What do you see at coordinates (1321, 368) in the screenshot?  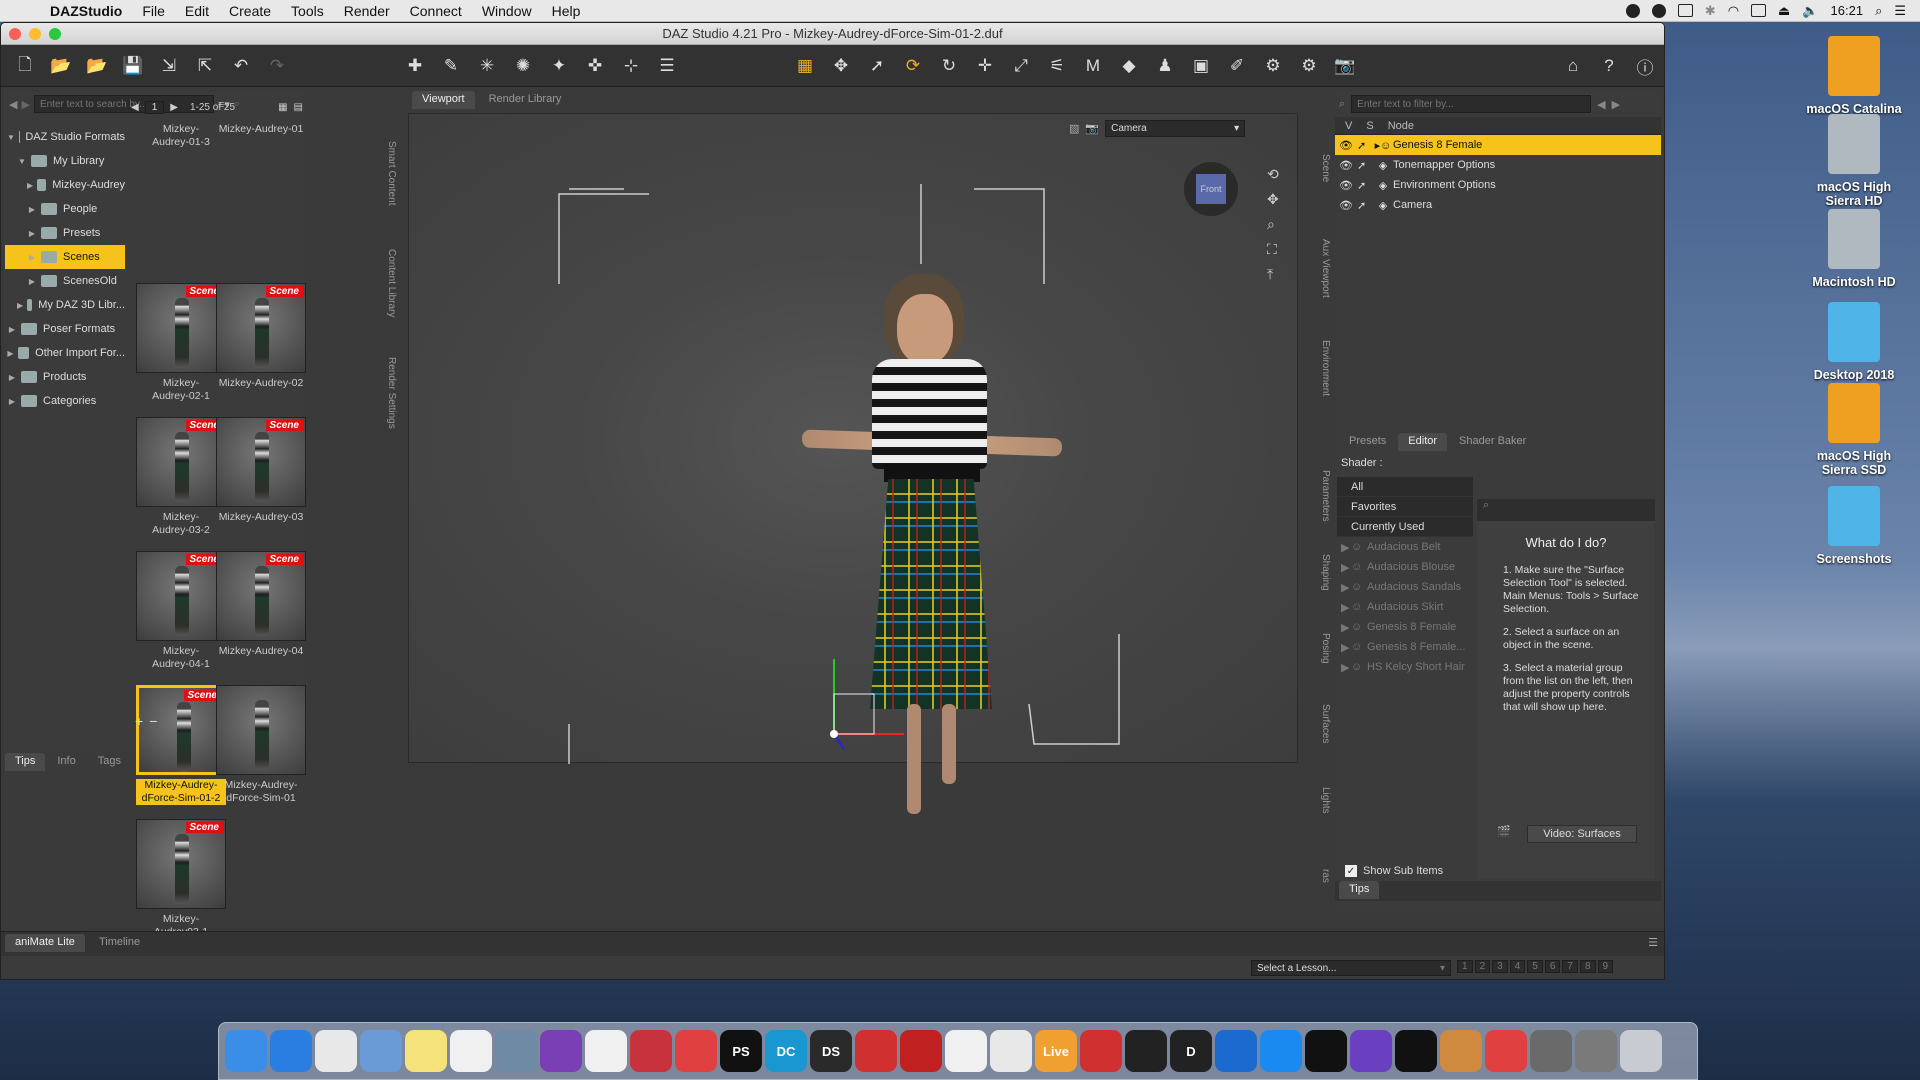 I see `side-tab-environment: Environment` at bounding box center [1321, 368].